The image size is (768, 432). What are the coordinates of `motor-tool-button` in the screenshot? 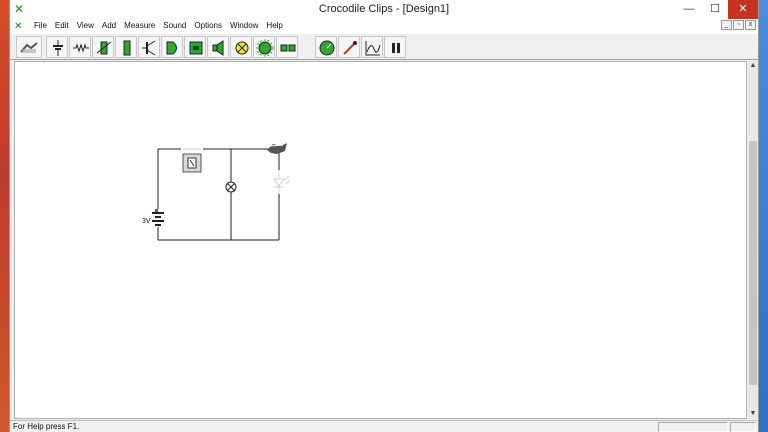 It's located at (264, 47).